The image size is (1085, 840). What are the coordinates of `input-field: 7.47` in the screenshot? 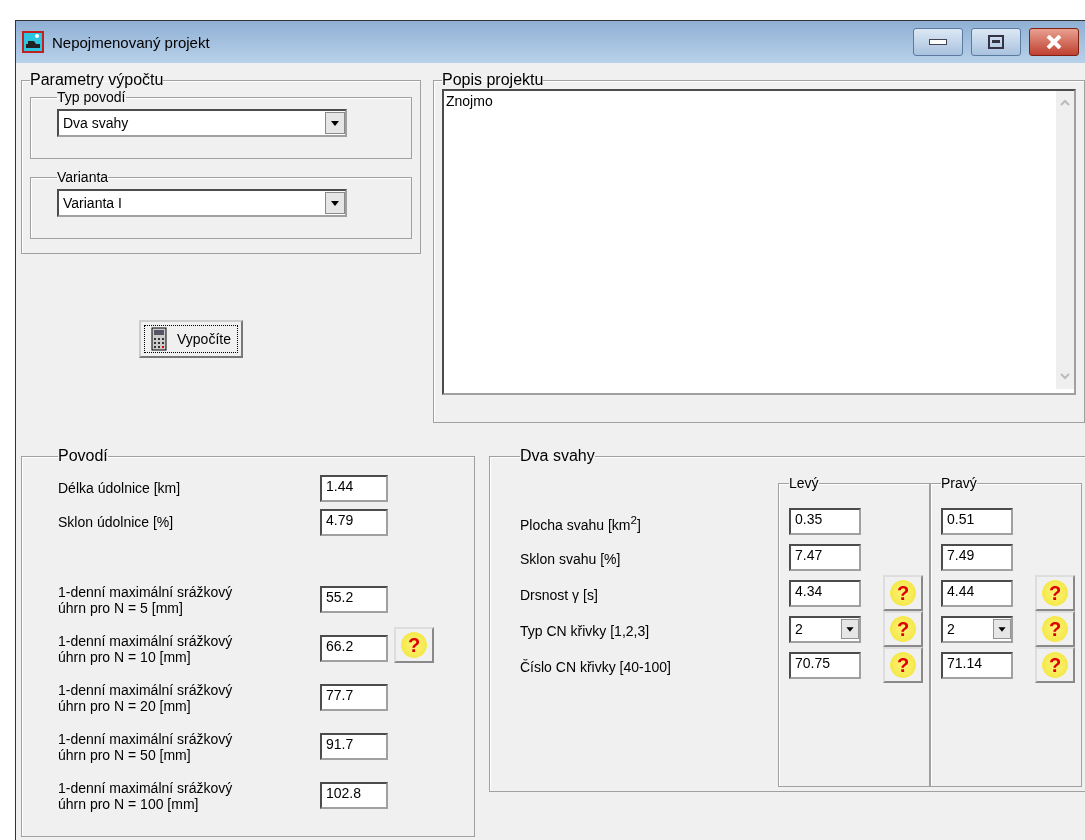 It's located at (825, 557).